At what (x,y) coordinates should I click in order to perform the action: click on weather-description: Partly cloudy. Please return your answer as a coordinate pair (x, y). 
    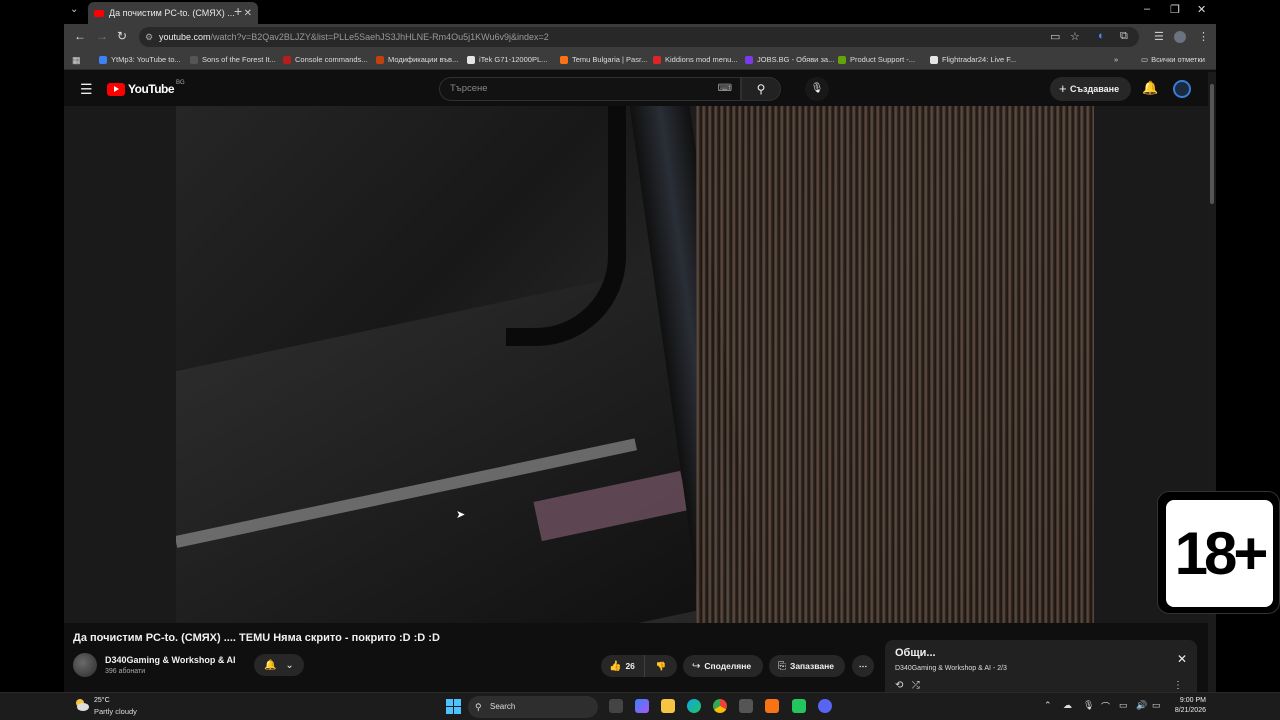
    Looking at the image, I should click on (115, 711).